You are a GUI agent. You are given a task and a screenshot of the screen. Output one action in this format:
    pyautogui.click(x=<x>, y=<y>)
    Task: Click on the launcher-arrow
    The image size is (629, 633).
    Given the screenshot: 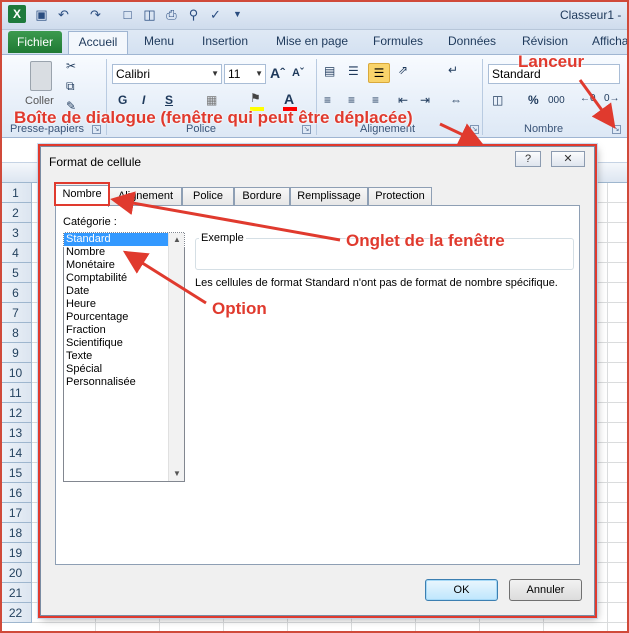 What is the action you would take?
    pyautogui.click(x=597, y=104)
    